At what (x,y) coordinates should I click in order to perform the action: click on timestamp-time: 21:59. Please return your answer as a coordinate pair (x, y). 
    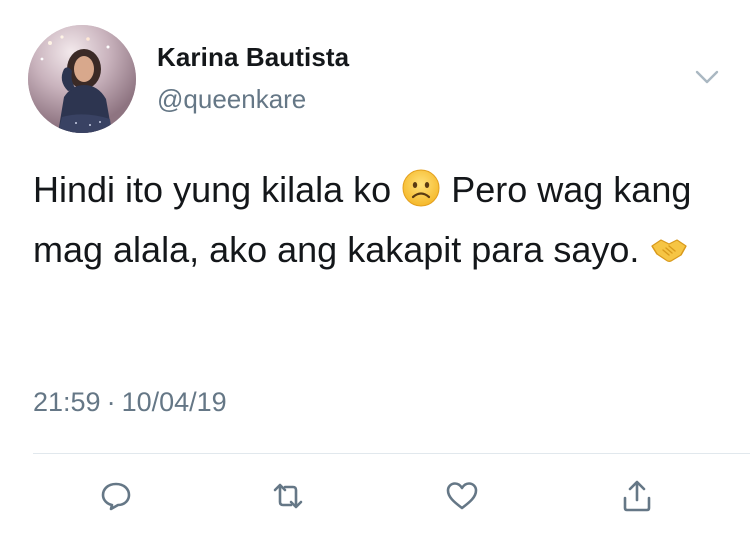
    Looking at the image, I should click on (67, 402).